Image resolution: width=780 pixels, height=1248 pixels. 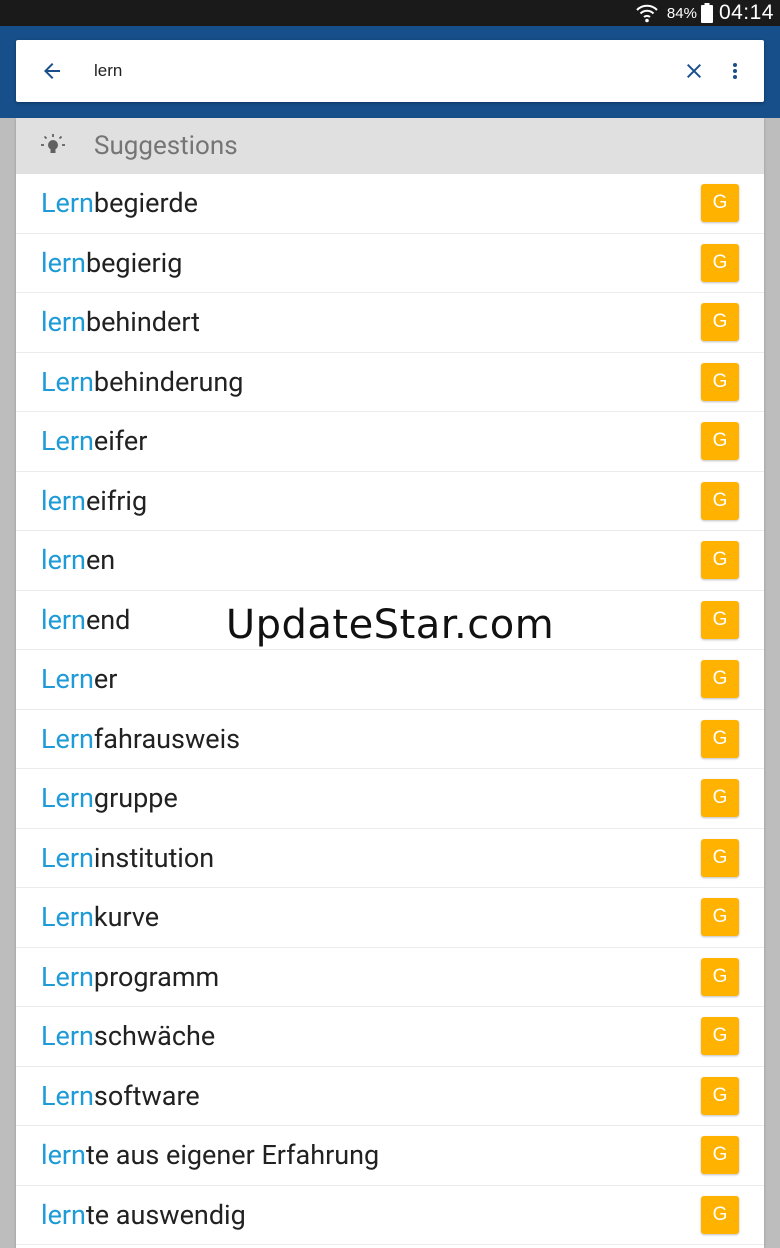 What do you see at coordinates (746, 12) in the screenshot?
I see `clock: 04:14` at bounding box center [746, 12].